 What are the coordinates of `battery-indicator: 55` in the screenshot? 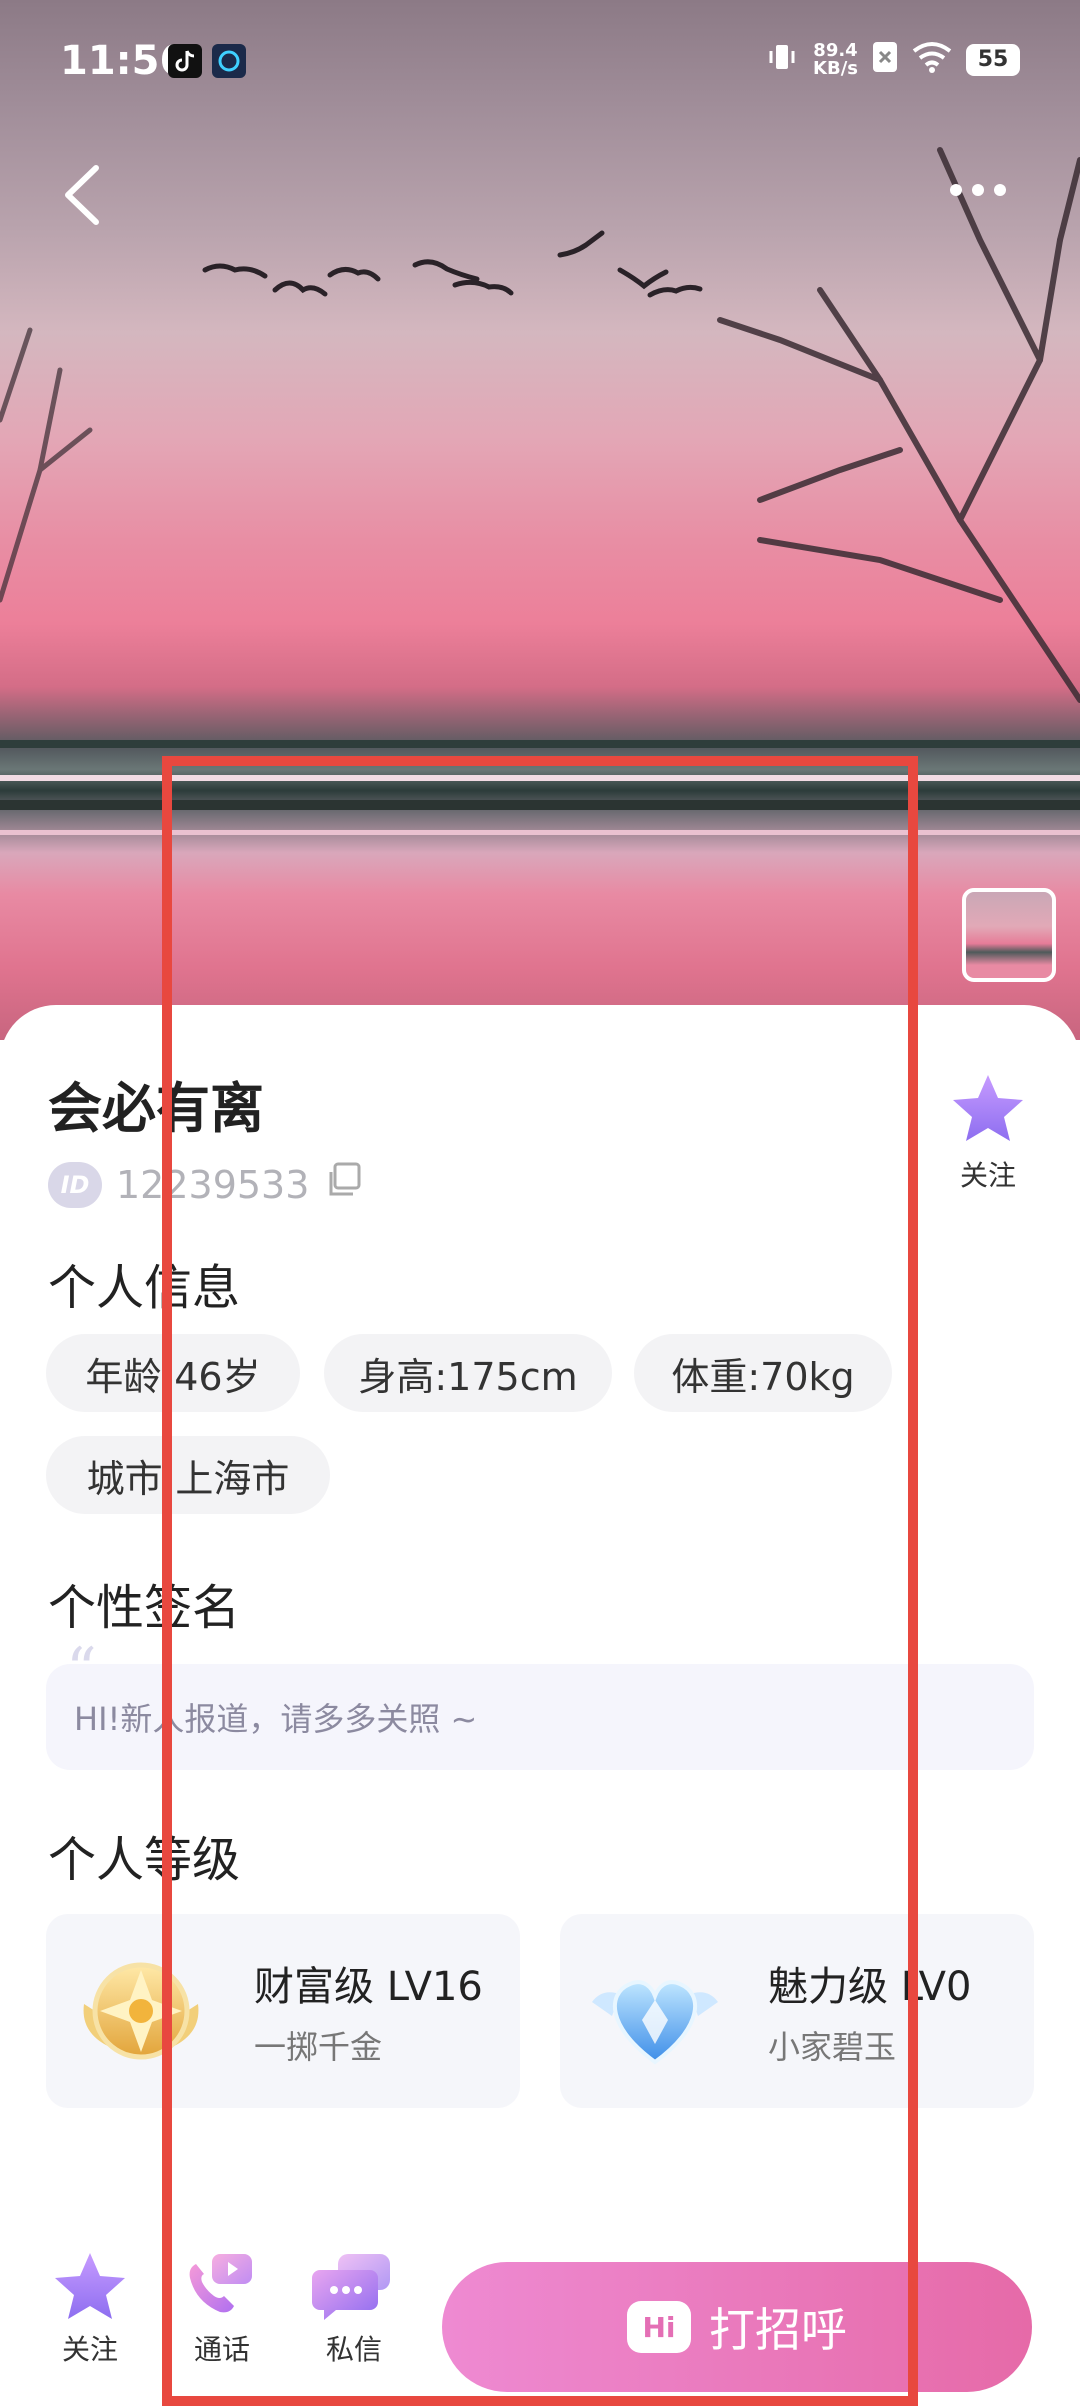 It's located at (993, 59).